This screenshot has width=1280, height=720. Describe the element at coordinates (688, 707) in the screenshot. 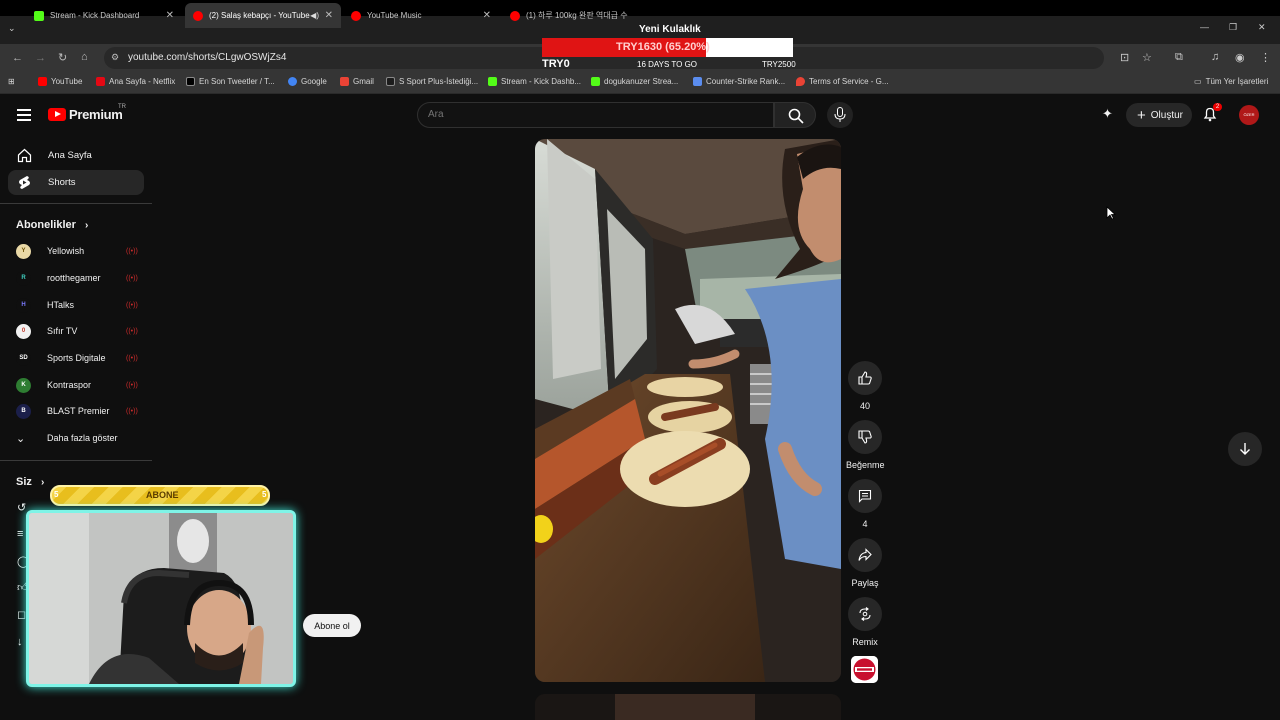

I see `next-short-preview` at that location.